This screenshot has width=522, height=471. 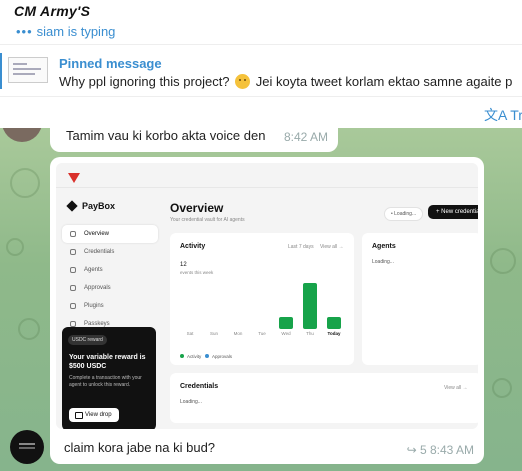 I want to click on nav-item-plugins: Plugins, so click(x=110, y=306).